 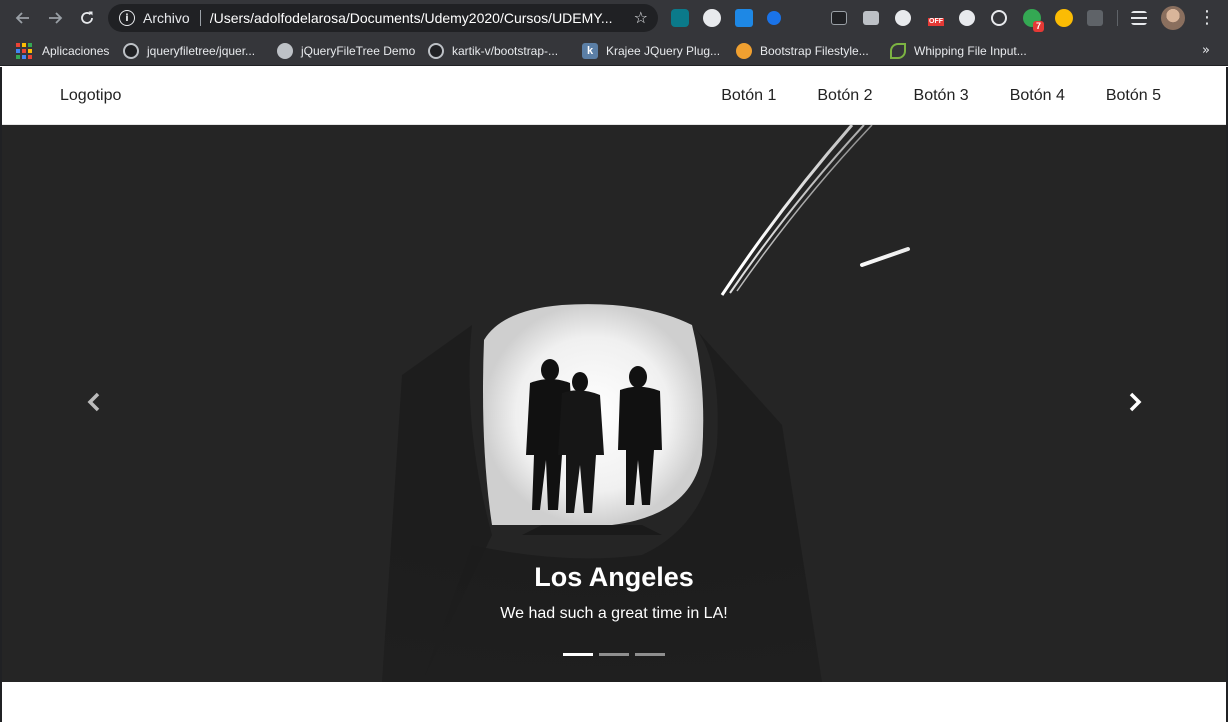 I want to click on extension-icon, so click(x=680, y=18).